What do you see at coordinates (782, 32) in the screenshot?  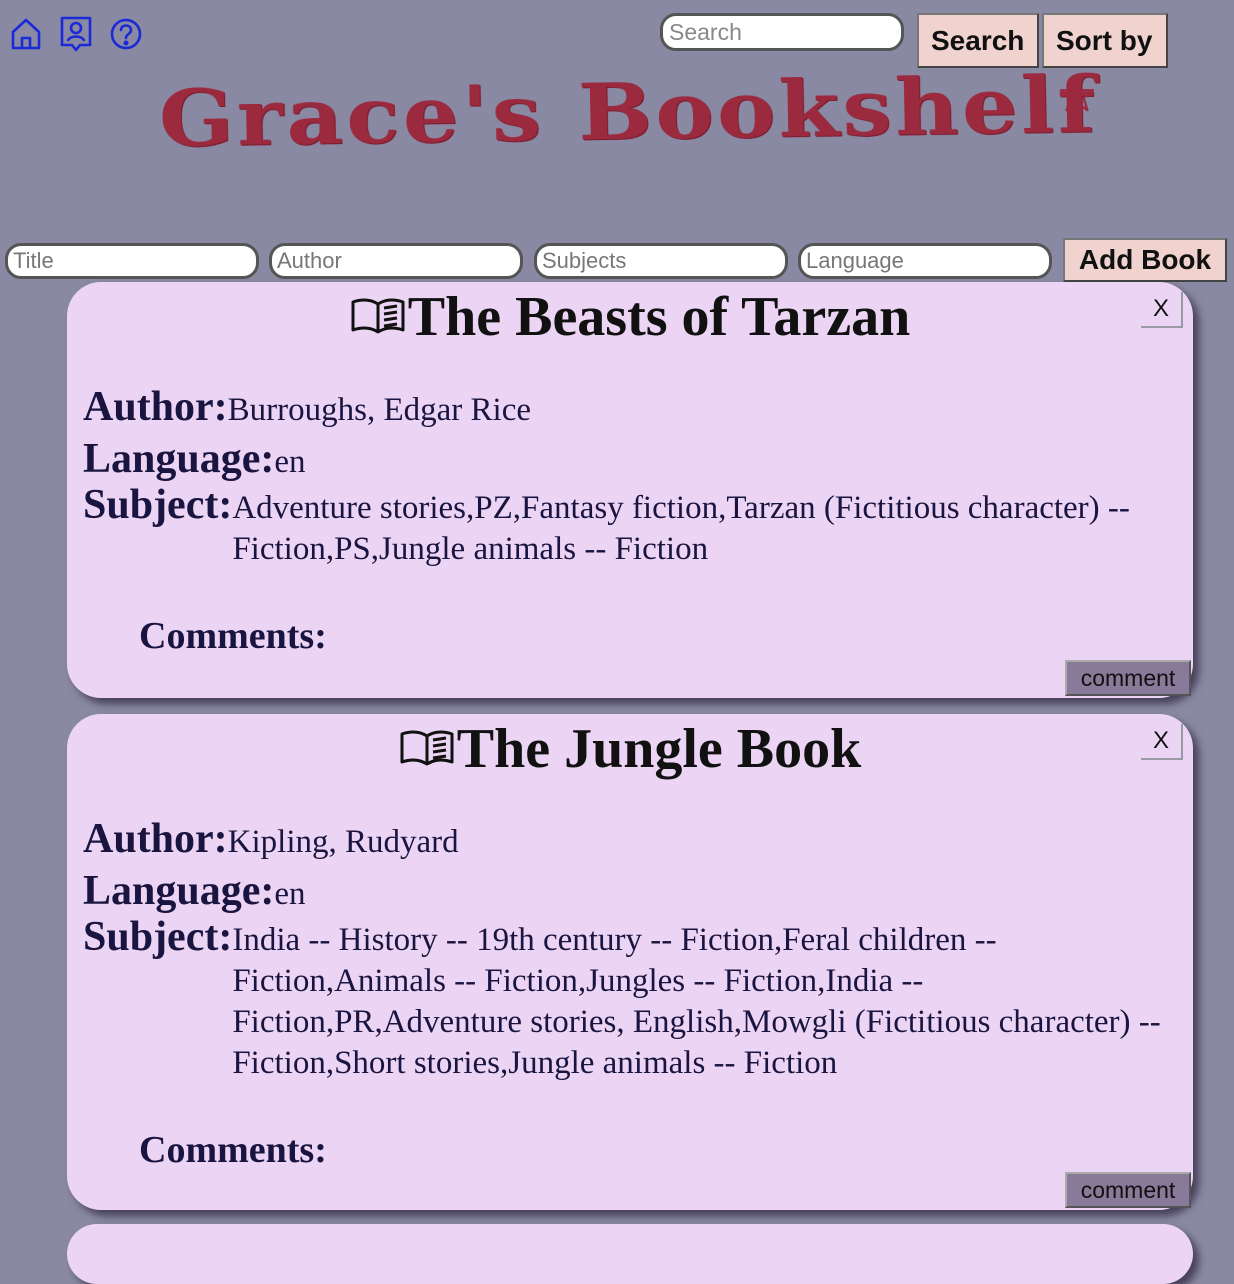 I see `search-input` at bounding box center [782, 32].